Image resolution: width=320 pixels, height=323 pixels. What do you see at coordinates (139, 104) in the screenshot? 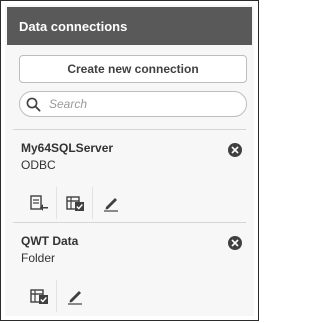
I see `search-input` at bounding box center [139, 104].